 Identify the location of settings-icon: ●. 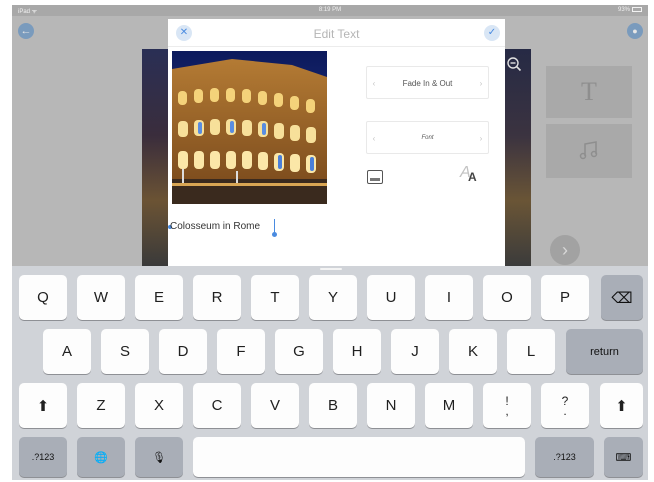
(635, 31).